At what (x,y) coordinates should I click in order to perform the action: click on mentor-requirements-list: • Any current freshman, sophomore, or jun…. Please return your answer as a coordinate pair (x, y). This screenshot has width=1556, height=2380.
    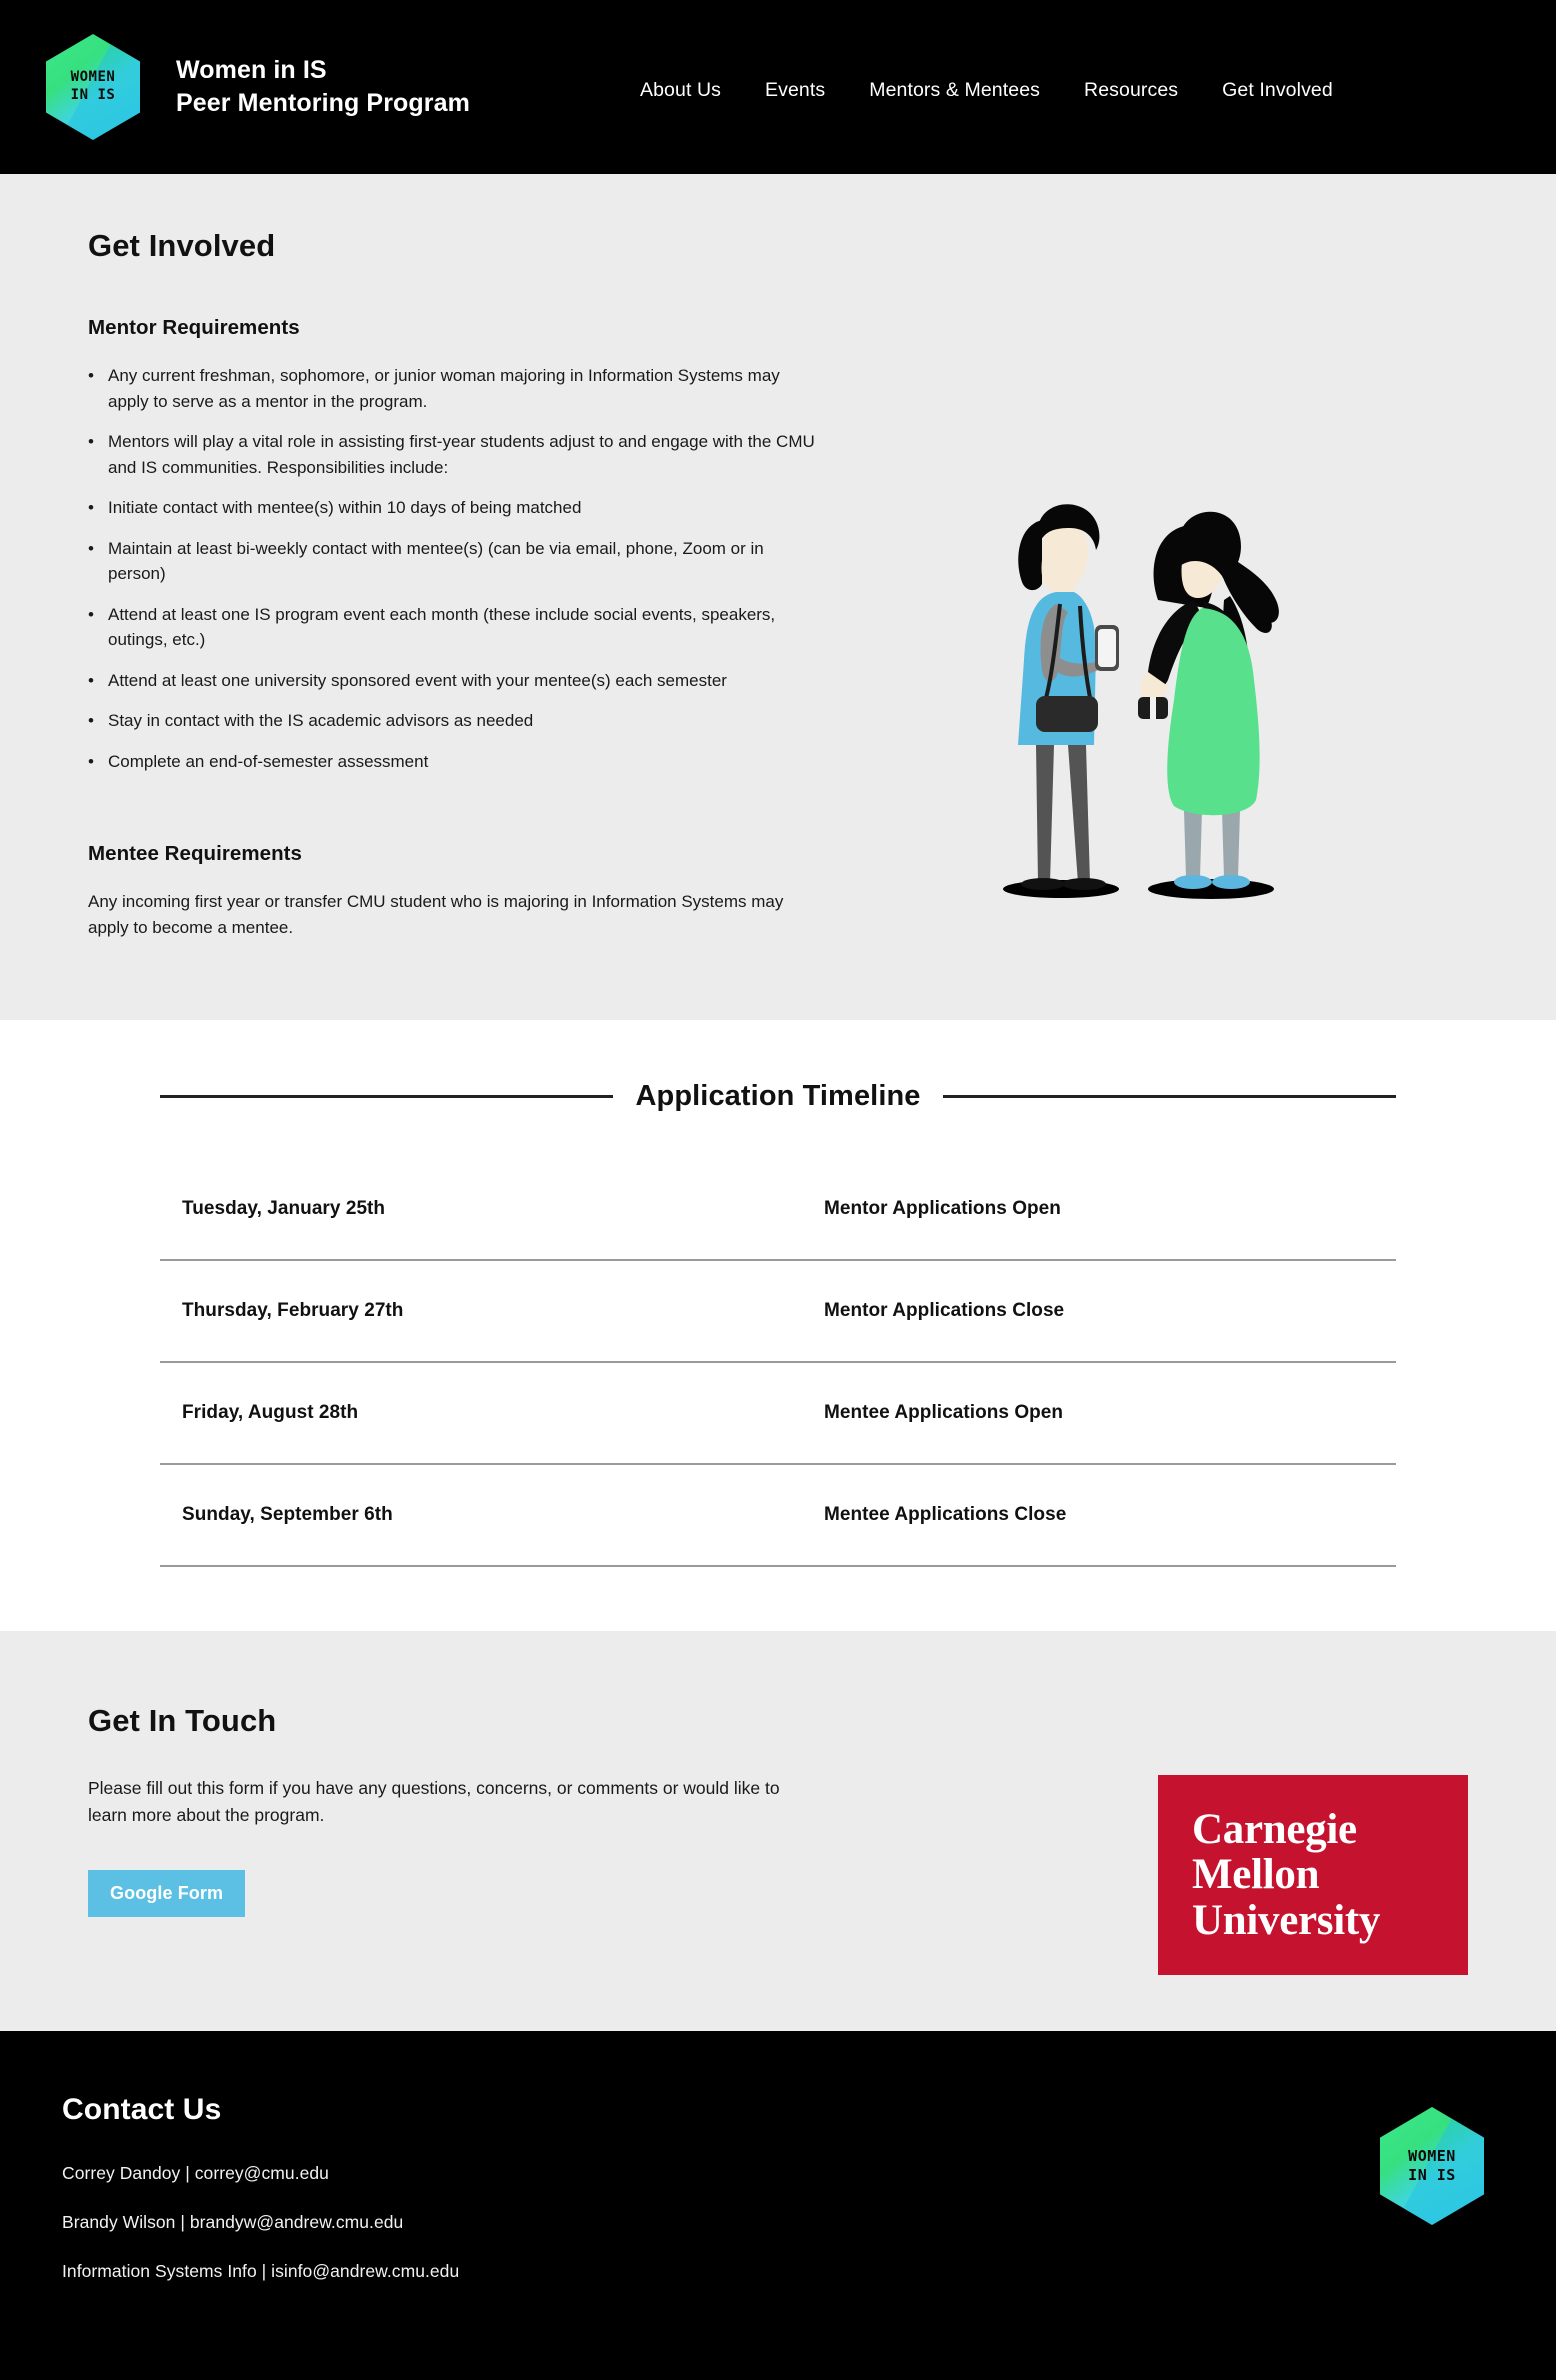
    Looking at the image, I should click on (453, 568).